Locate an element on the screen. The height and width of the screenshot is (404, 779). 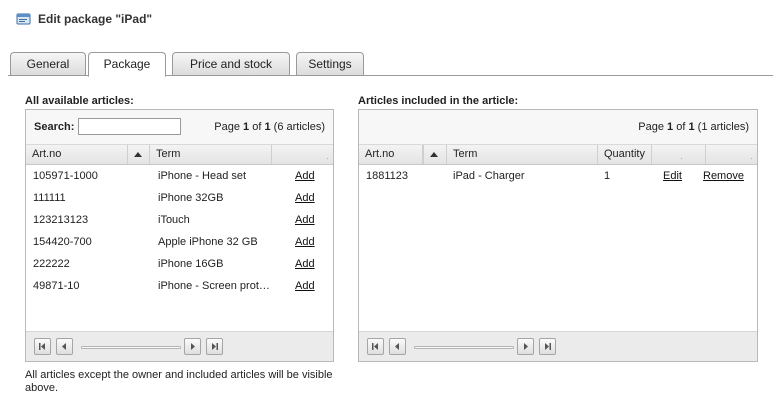
remove-link: Remove is located at coordinates (723, 176).